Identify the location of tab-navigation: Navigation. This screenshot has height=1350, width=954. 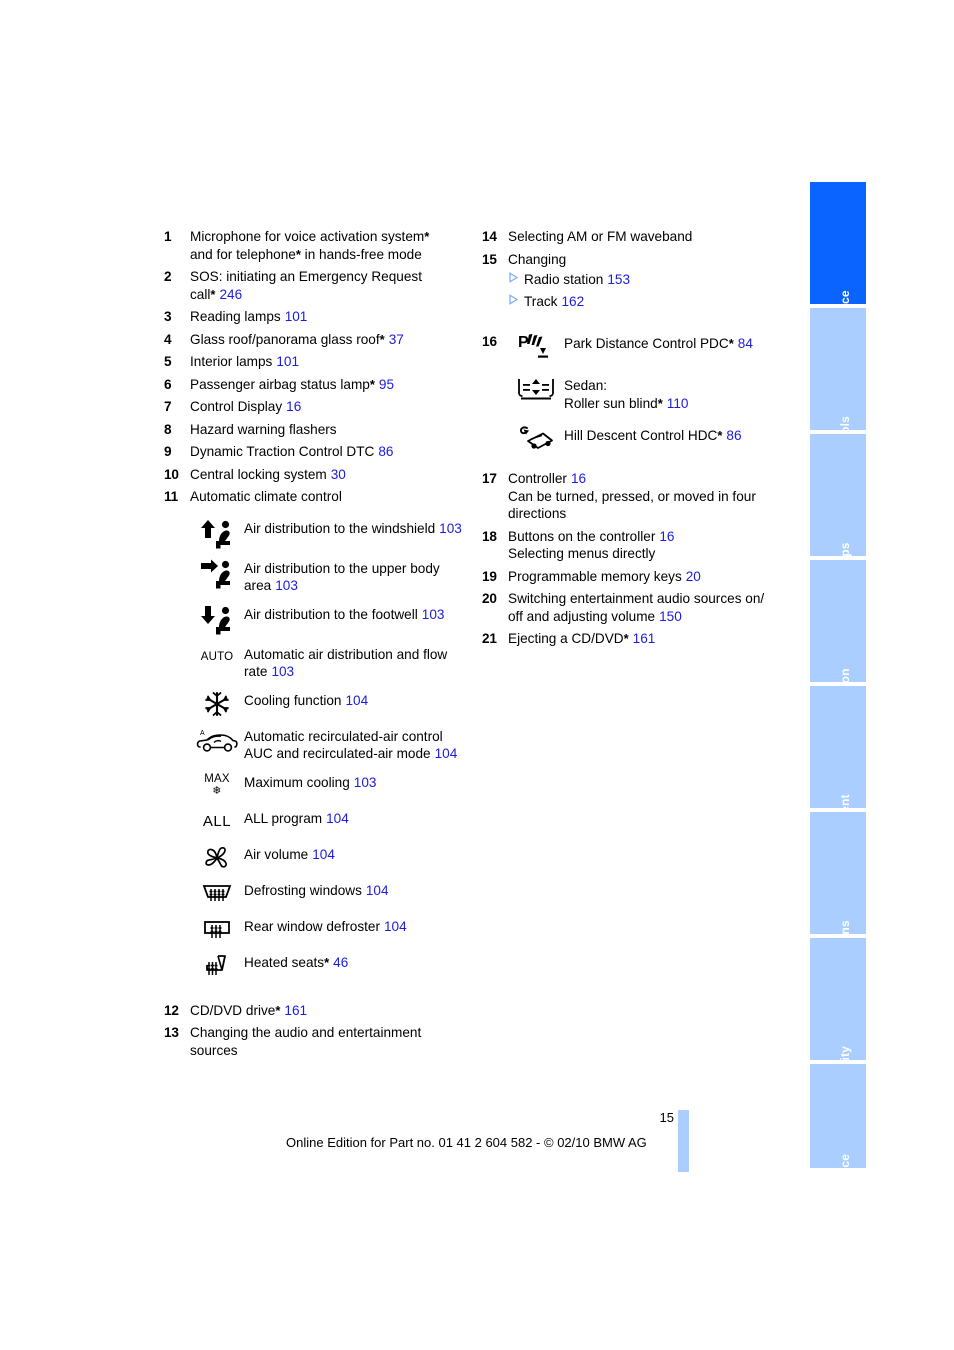
(838, 645).